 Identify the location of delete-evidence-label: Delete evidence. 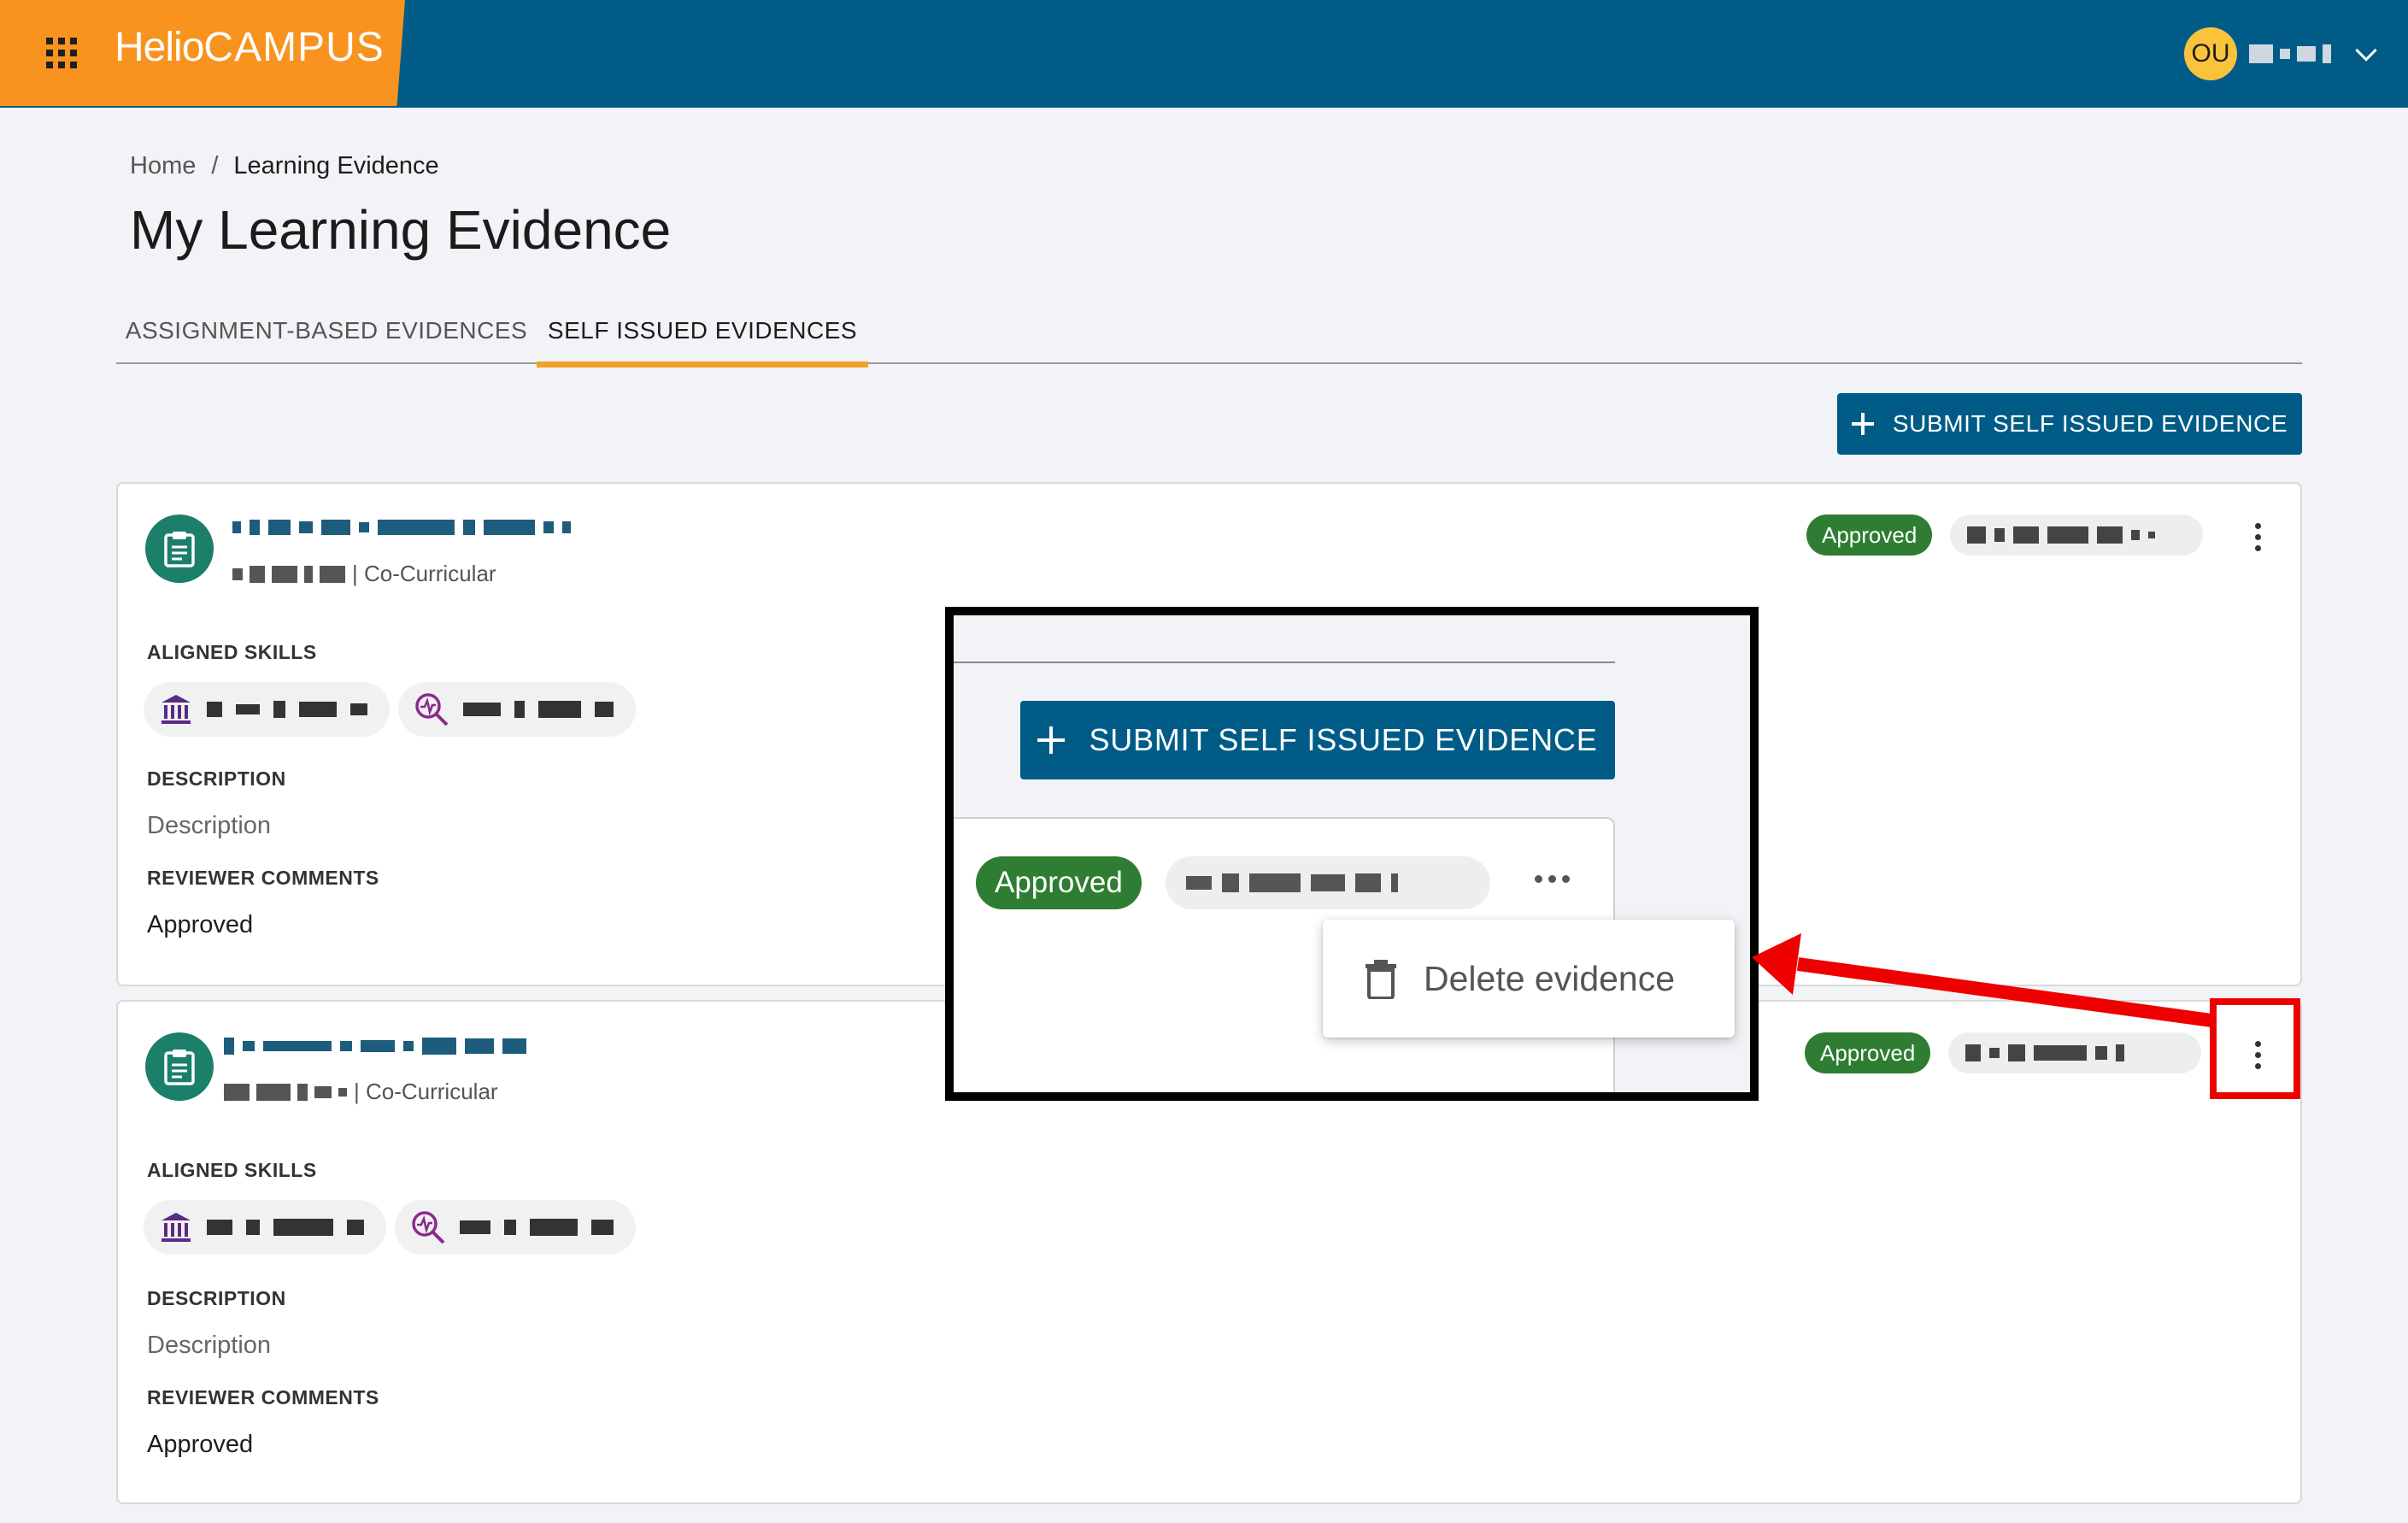
(1550, 978).